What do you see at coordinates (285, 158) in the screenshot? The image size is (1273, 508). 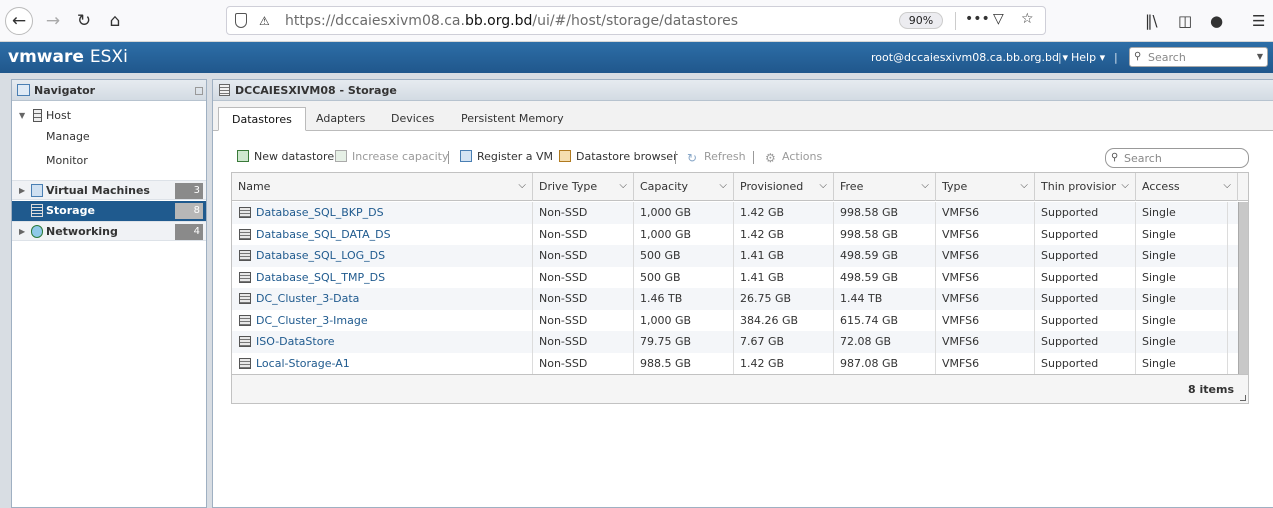 I see `new-datastore-button: New datastore` at bounding box center [285, 158].